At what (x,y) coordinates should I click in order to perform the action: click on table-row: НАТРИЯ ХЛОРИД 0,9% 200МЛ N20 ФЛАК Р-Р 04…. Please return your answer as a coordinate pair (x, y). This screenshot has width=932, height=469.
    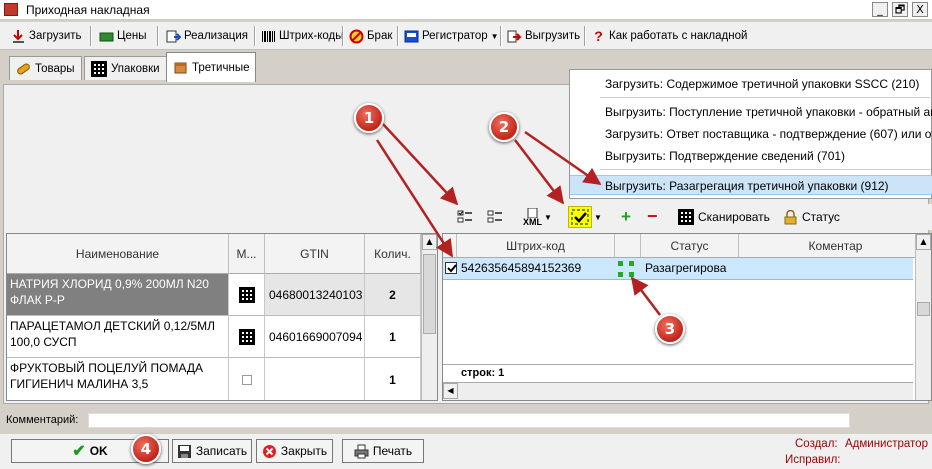
    Looking at the image, I should click on (214, 295).